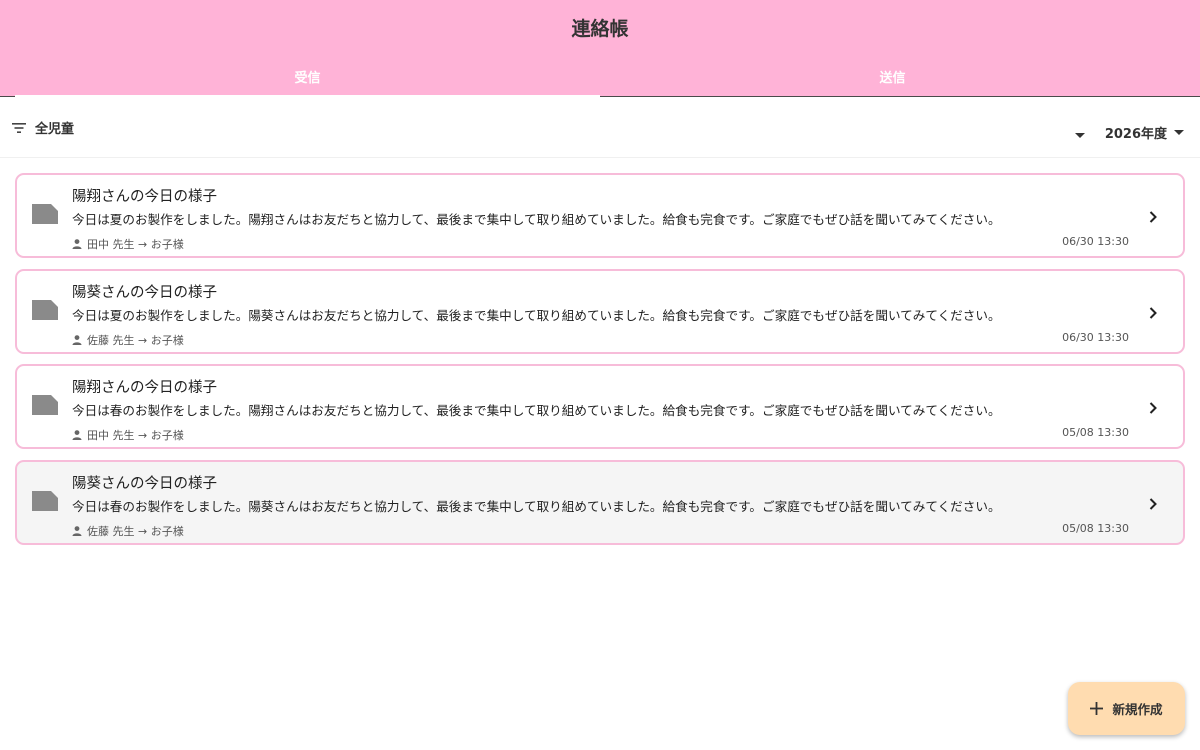 This screenshot has height=750, width=1200. I want to click on new-message-button: 新規作成, so click(1126, 708).